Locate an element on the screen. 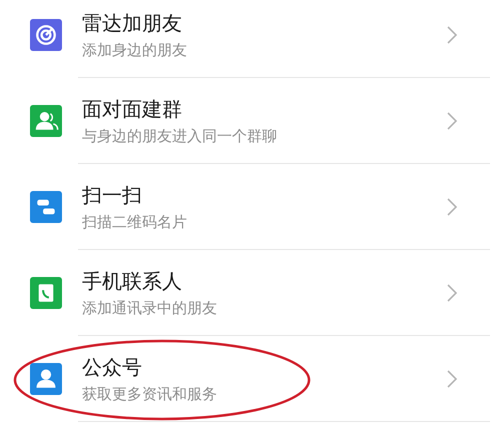 The height and width of the screenshot is (427, 500). item-subtitle: 扫描二维码名片 is located at coordinates (135, 221).